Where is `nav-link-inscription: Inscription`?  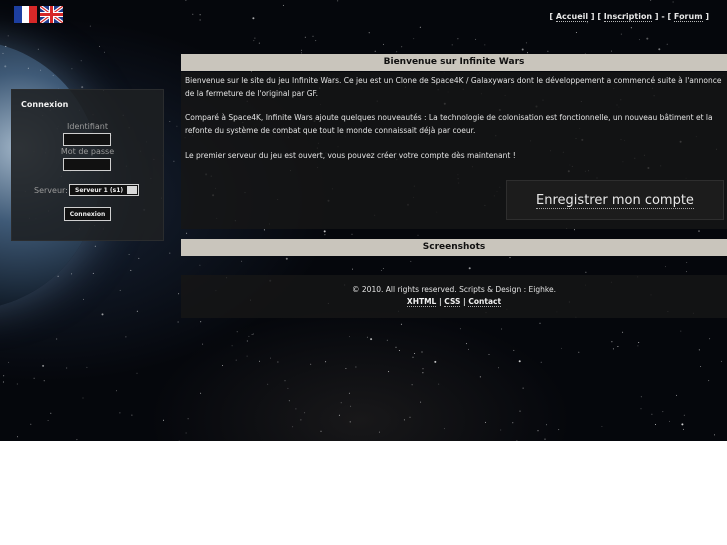 nav-link-inscription: Inscription is located at coordinates (628, 17).